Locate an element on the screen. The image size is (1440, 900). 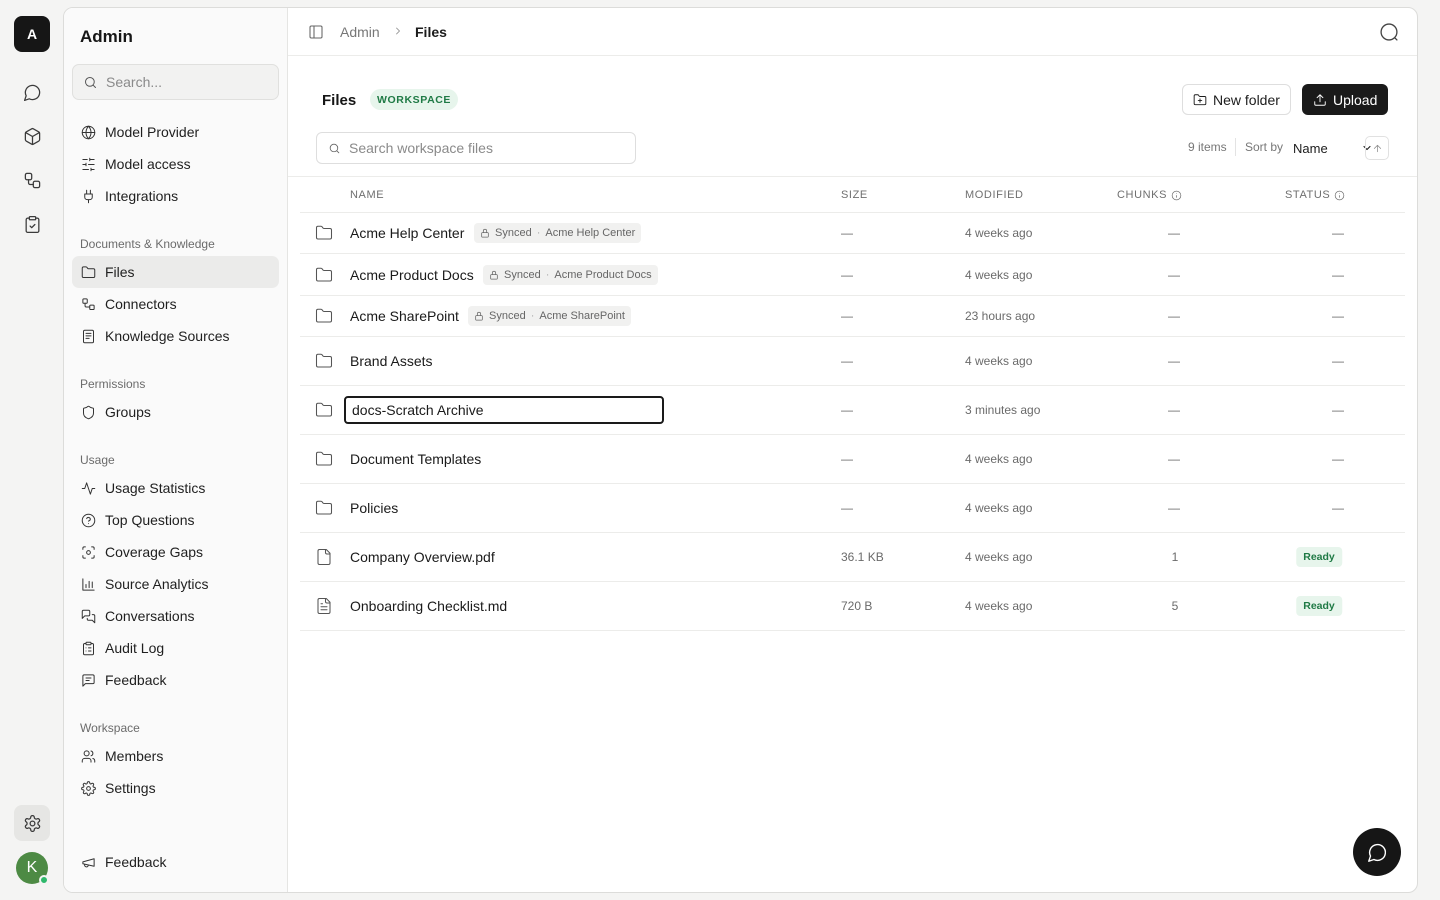
sidebar-item-settings: Settings is located at coordinates (175, 788).